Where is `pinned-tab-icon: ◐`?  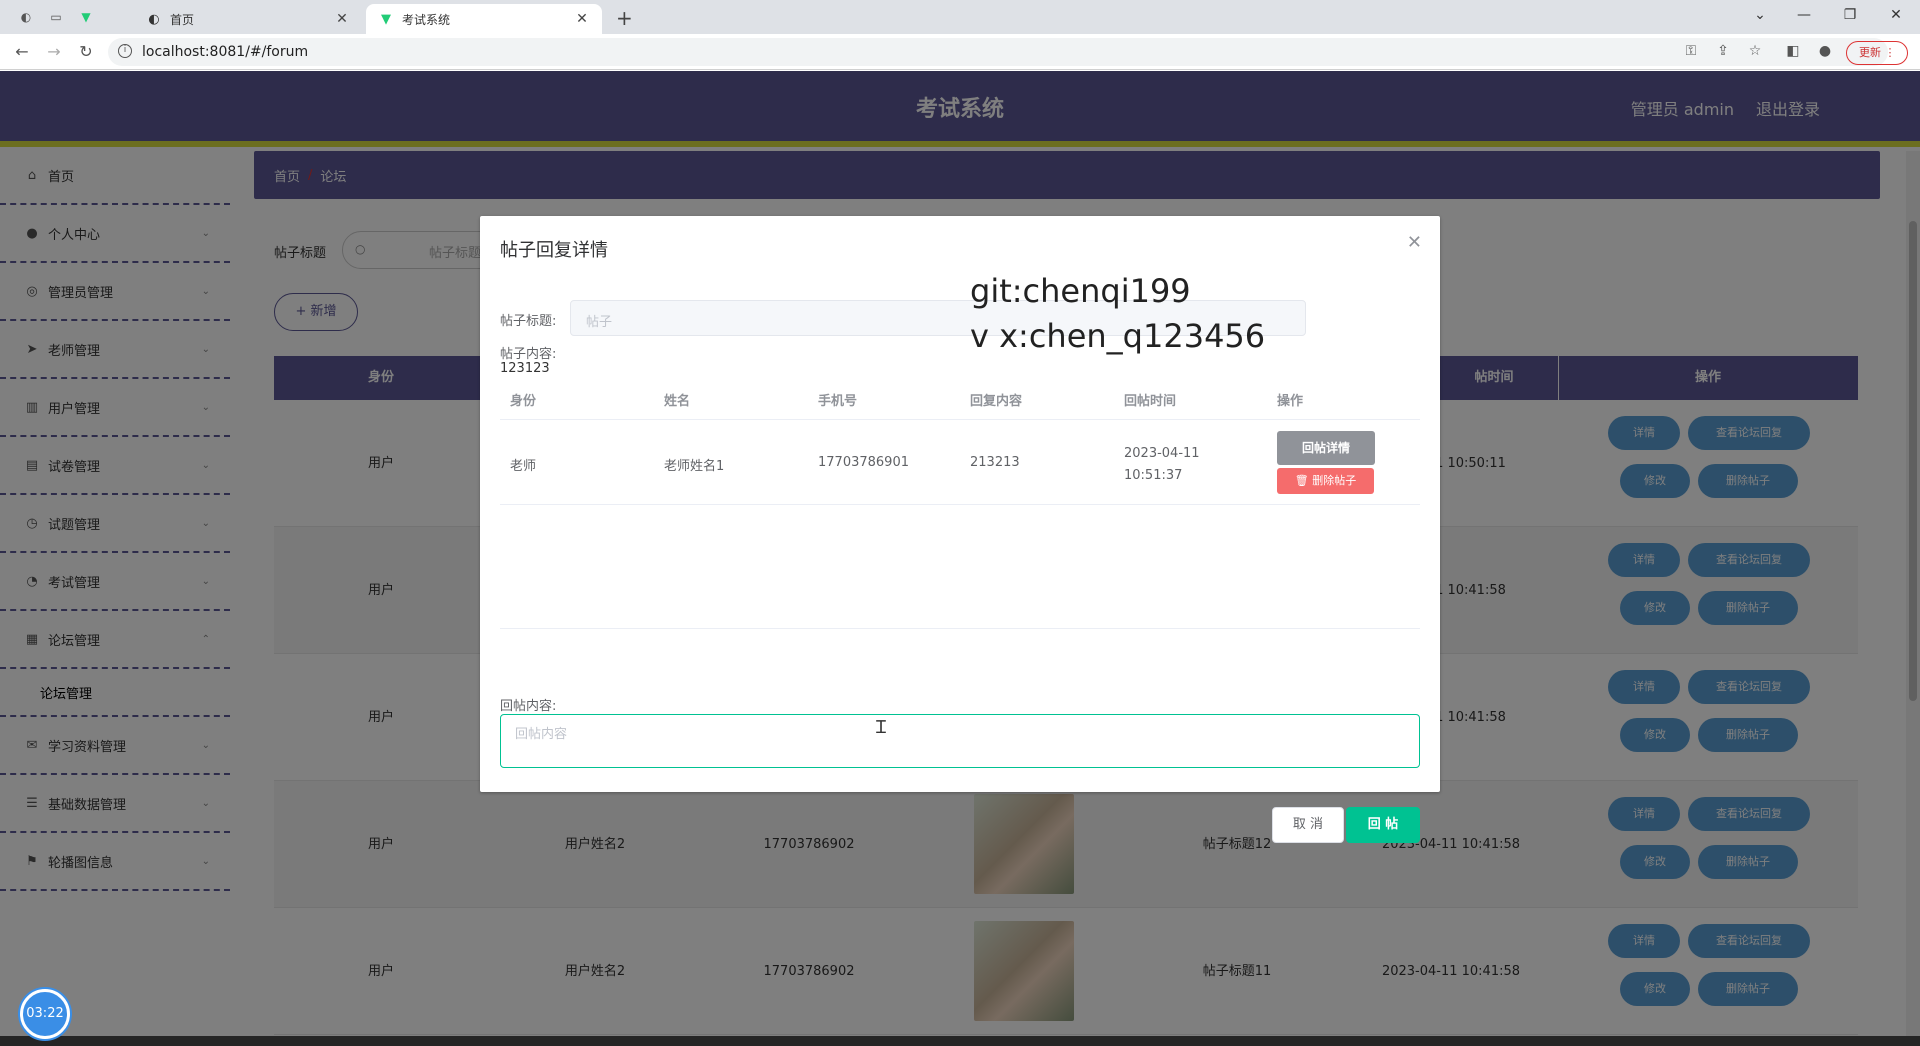
pinned-tab-icon: ◐ is located at coordinates (26, 17).